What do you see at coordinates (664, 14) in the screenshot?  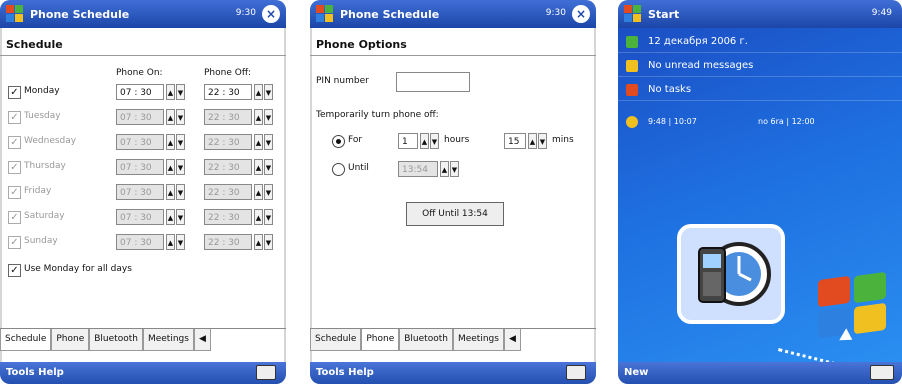 I see `window-title: Start` at bounding box center [664, 14].